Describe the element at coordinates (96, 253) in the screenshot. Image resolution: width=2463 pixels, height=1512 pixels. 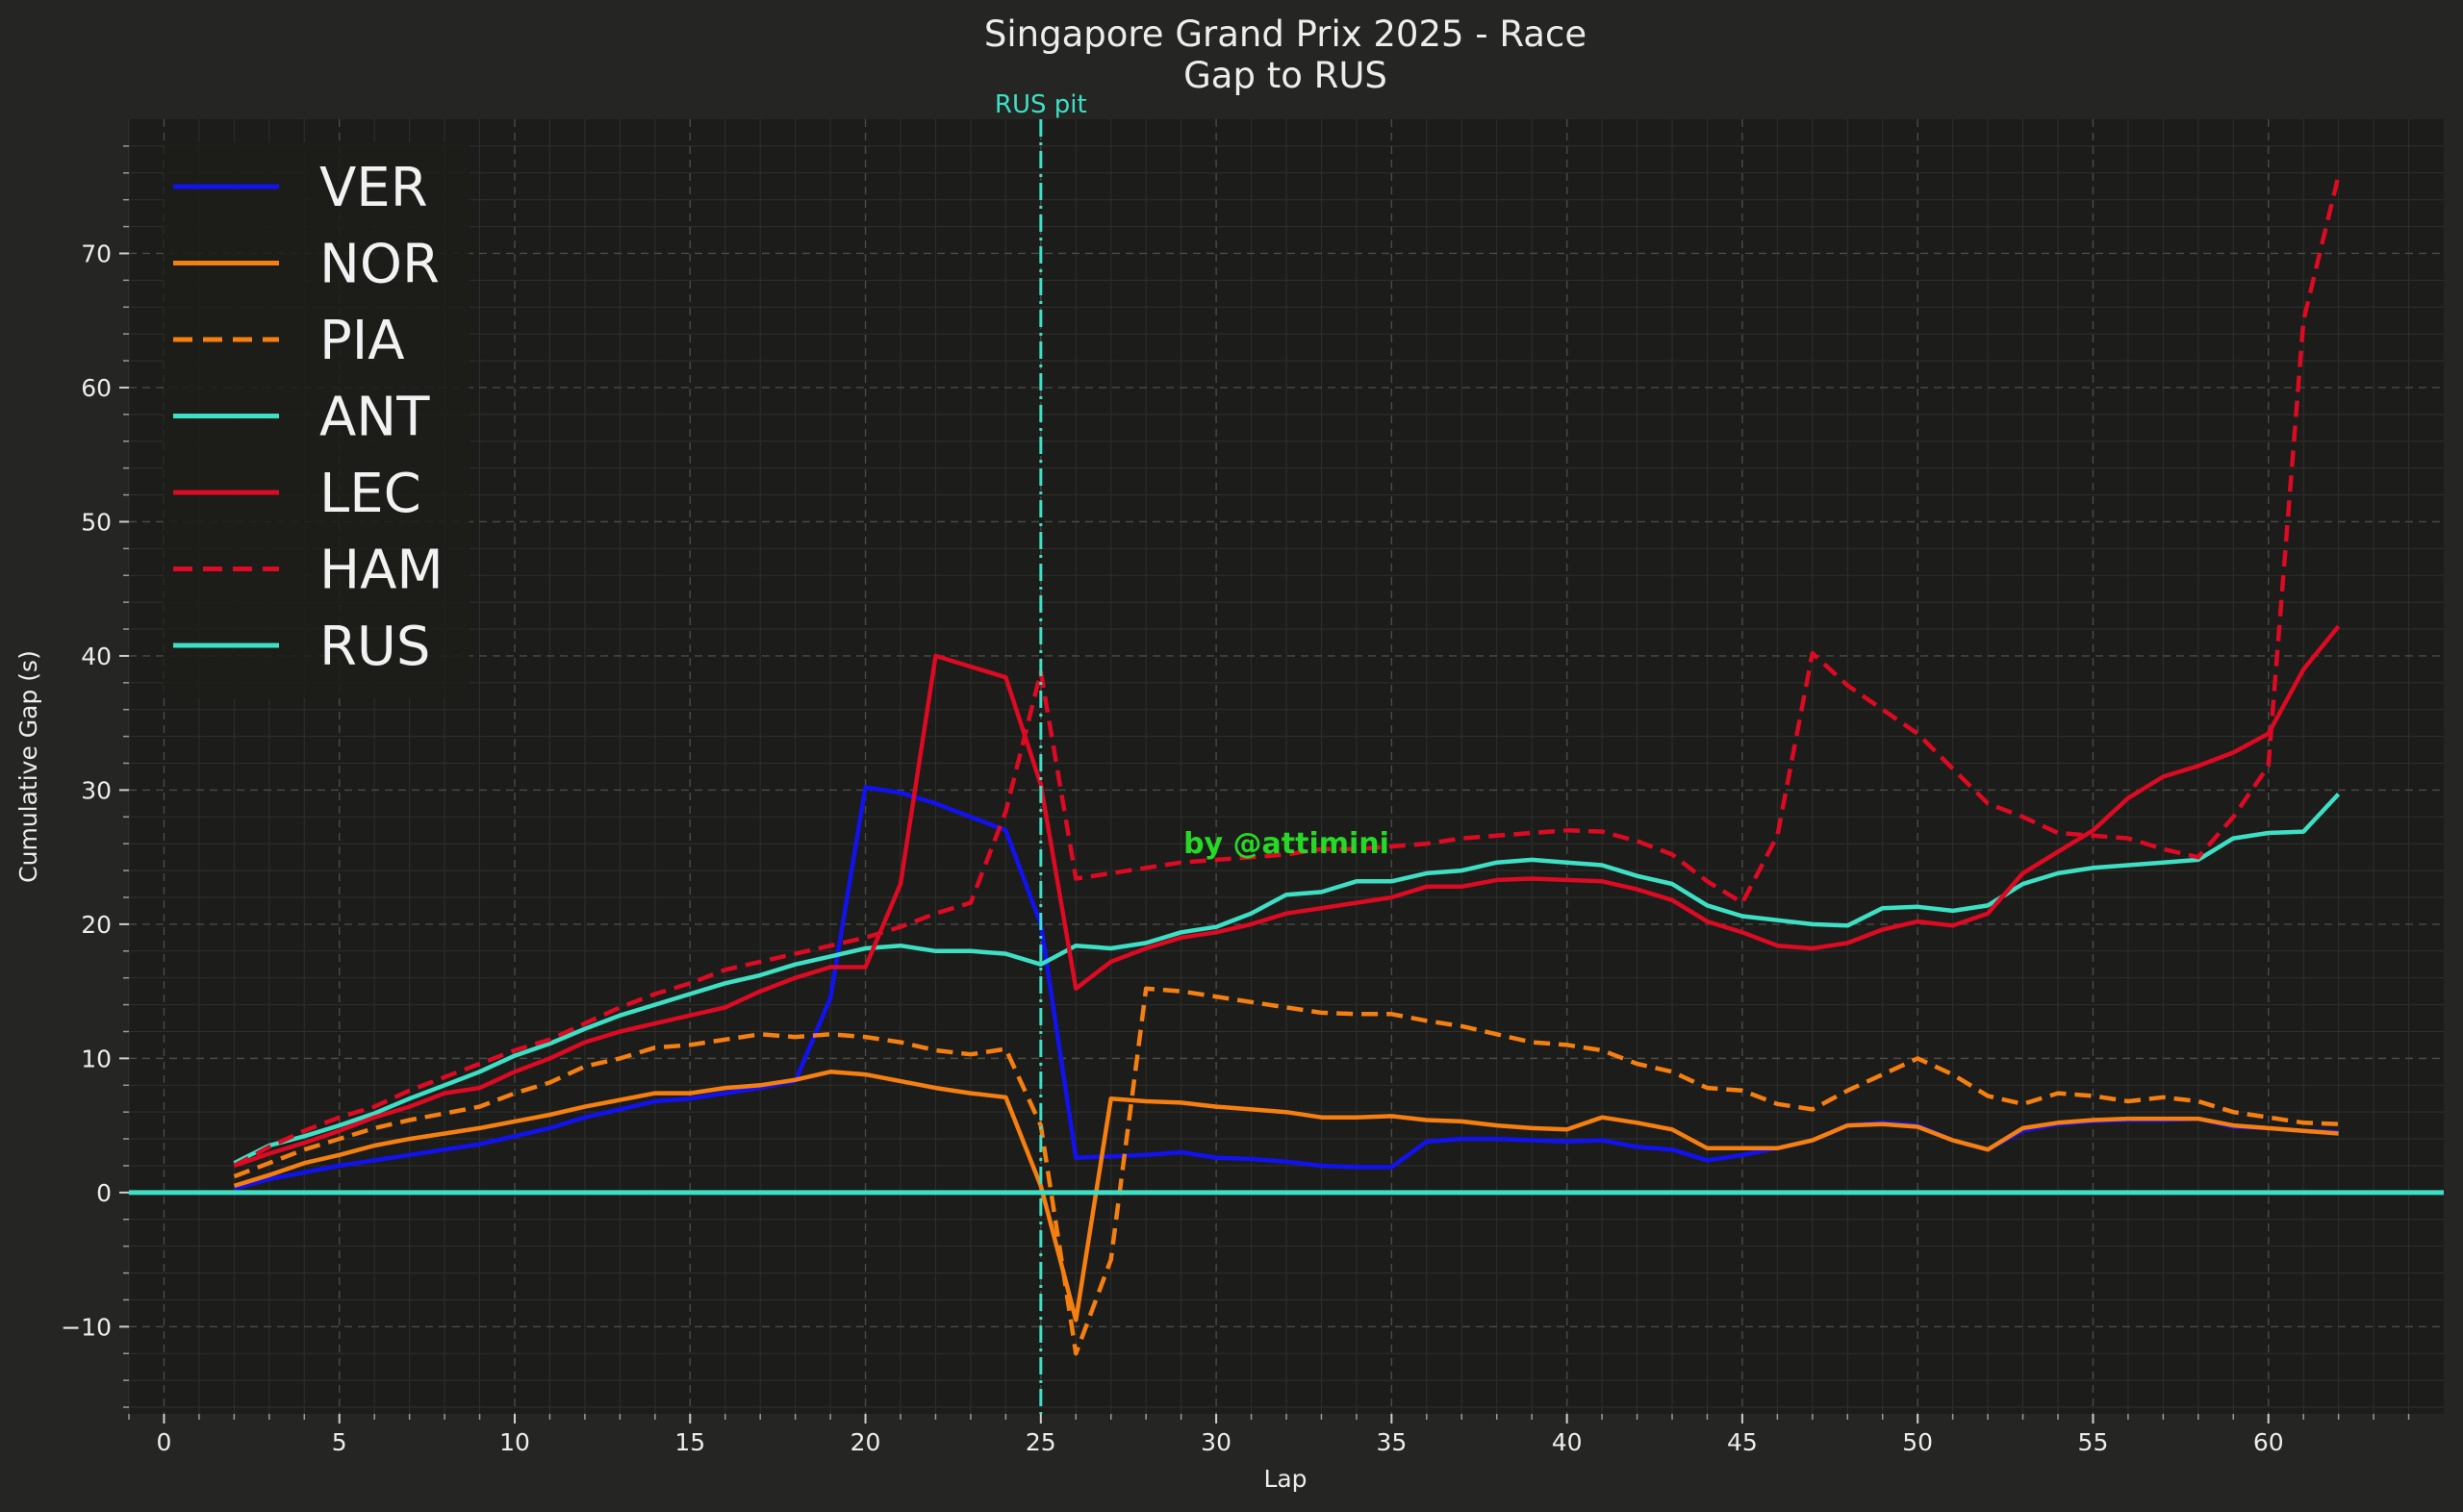
I see `y-tick-label: 70` at that location.